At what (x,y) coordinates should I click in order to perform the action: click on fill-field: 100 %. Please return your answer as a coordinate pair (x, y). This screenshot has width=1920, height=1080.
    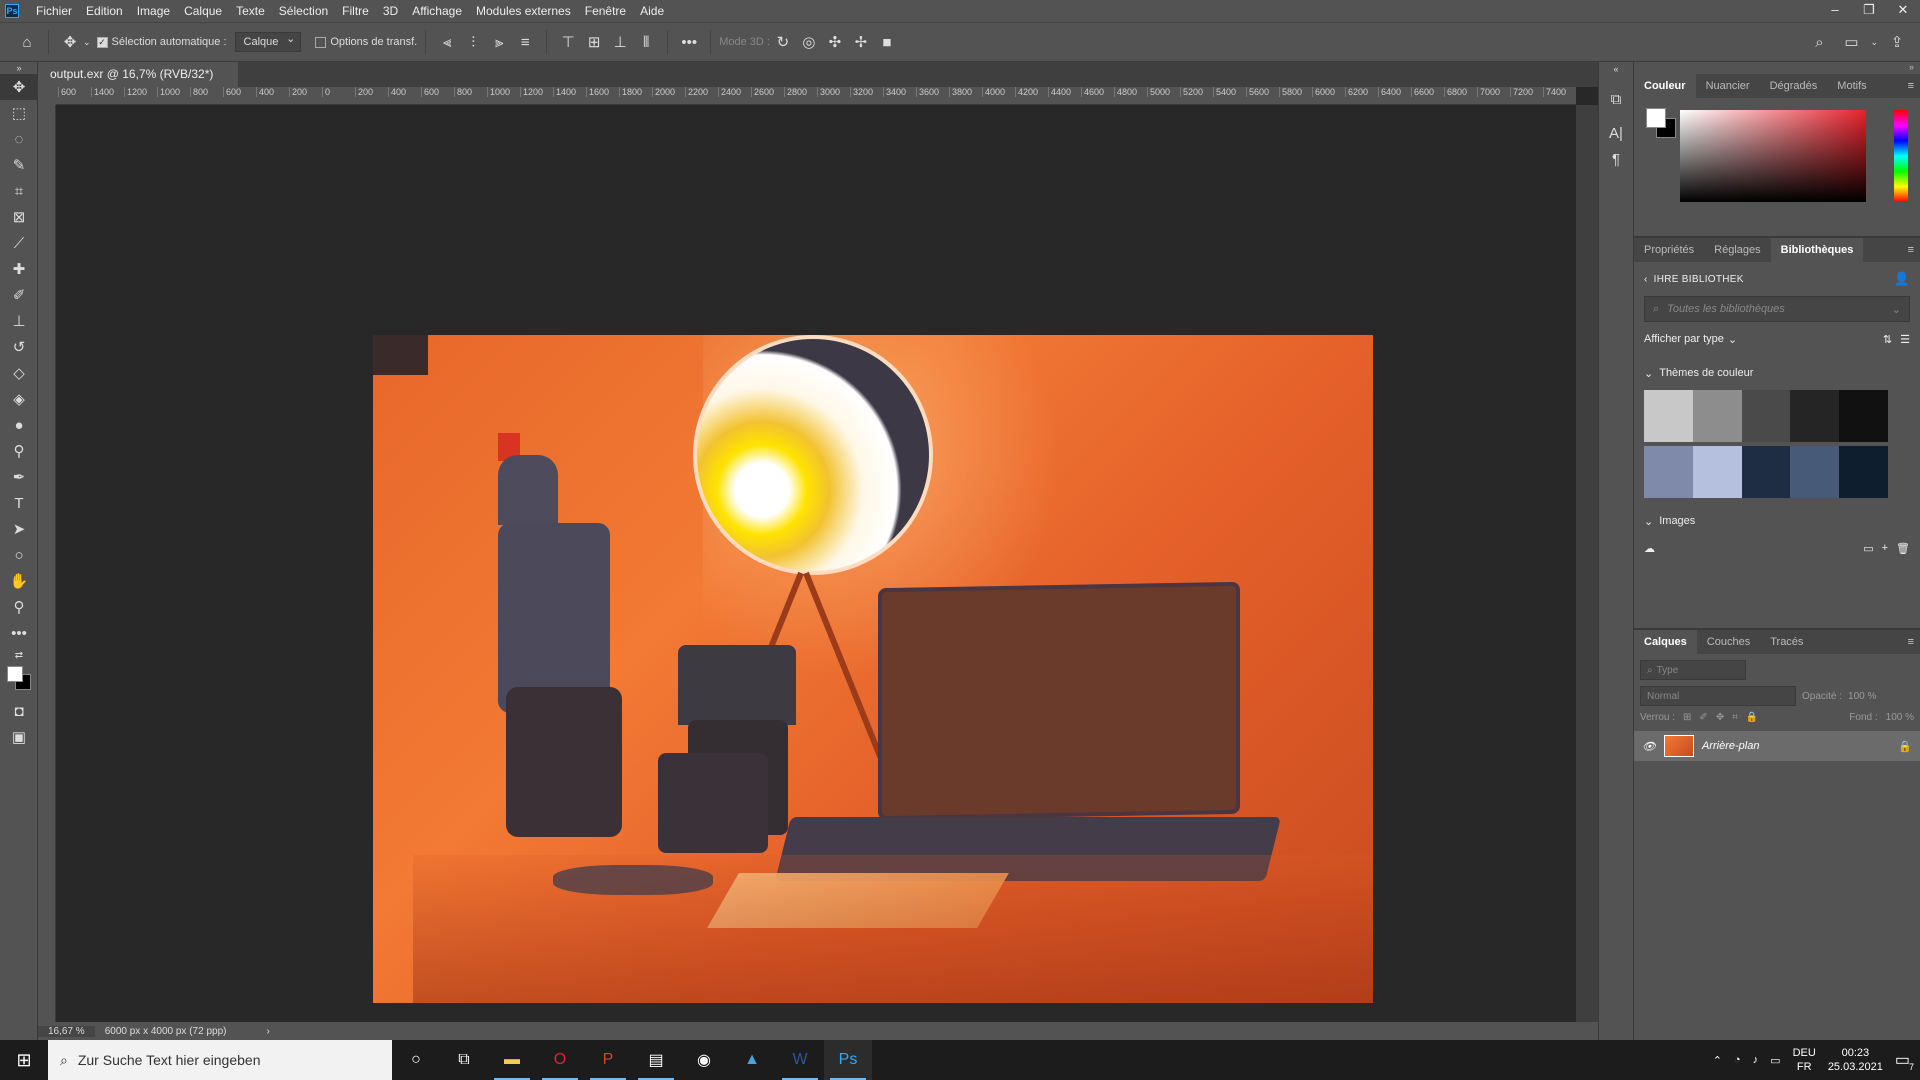
    Looking at the image, I should click on (1900, 717).